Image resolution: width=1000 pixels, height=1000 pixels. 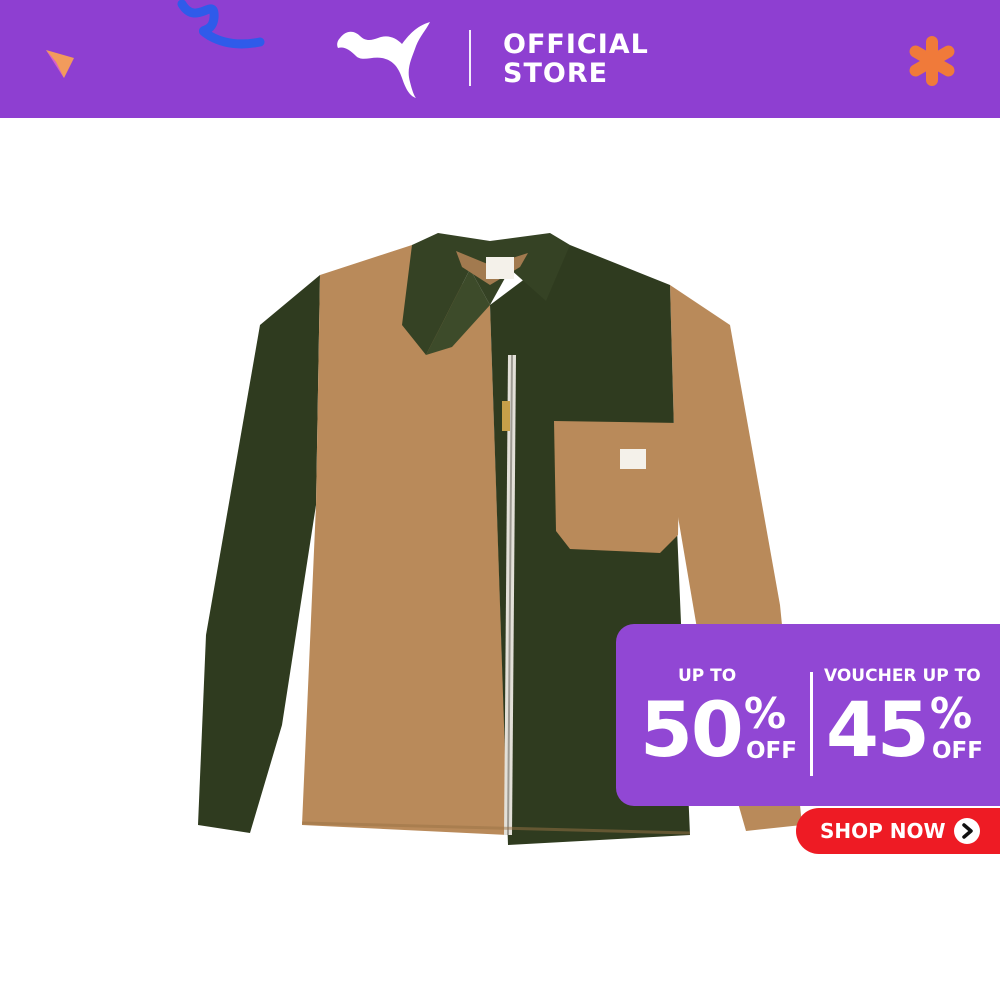 I want to click on header-divider, so click(x=470, y=58).